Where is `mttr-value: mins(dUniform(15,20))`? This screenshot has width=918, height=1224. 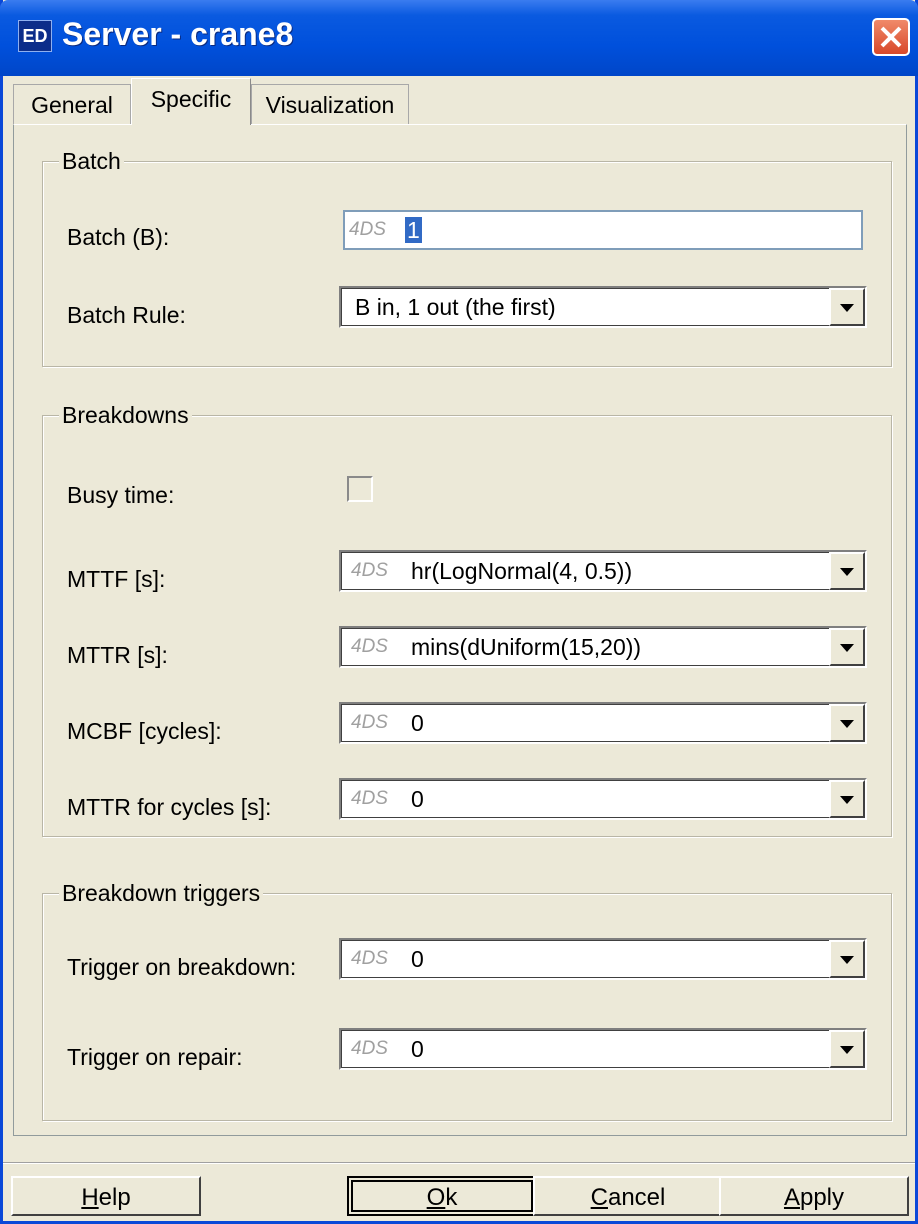 mttr-value: mins(dUniform(15,20)) is located at coordinates (526, 647).